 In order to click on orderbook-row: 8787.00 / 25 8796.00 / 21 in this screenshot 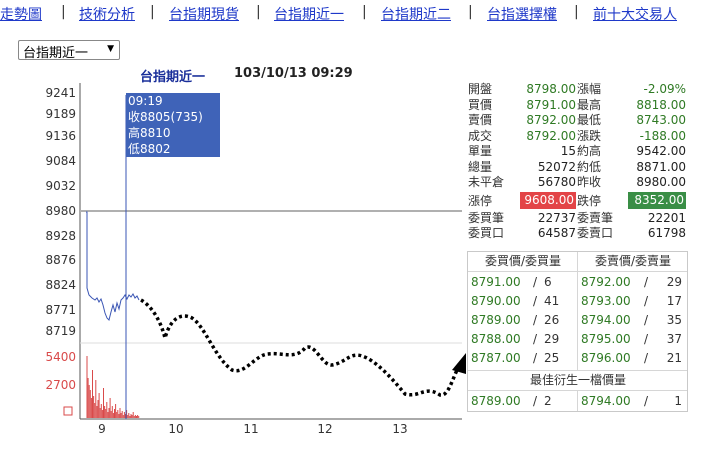, I will do `click(578, 358)`.